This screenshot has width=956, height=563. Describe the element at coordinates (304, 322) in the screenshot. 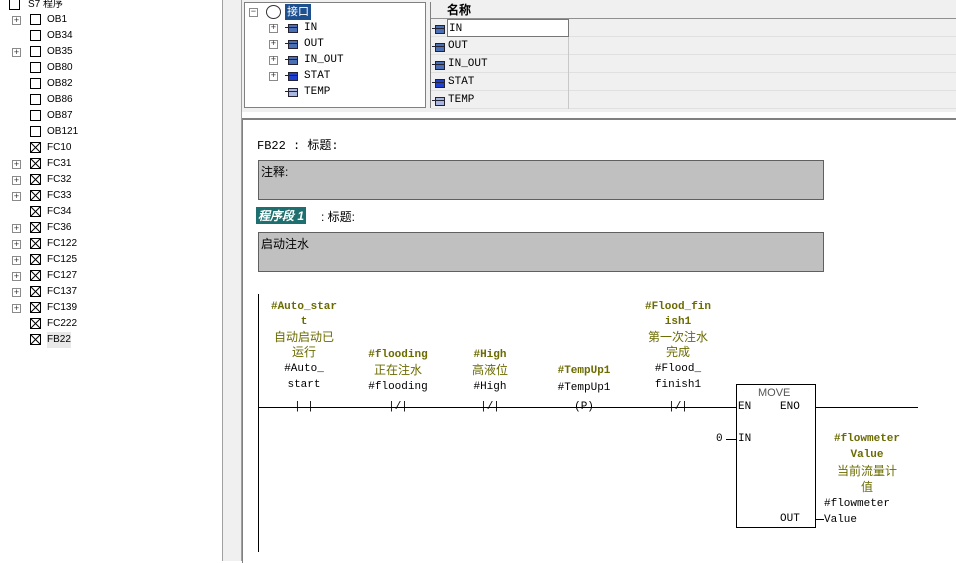

I see `symbol-name: t` at that location.